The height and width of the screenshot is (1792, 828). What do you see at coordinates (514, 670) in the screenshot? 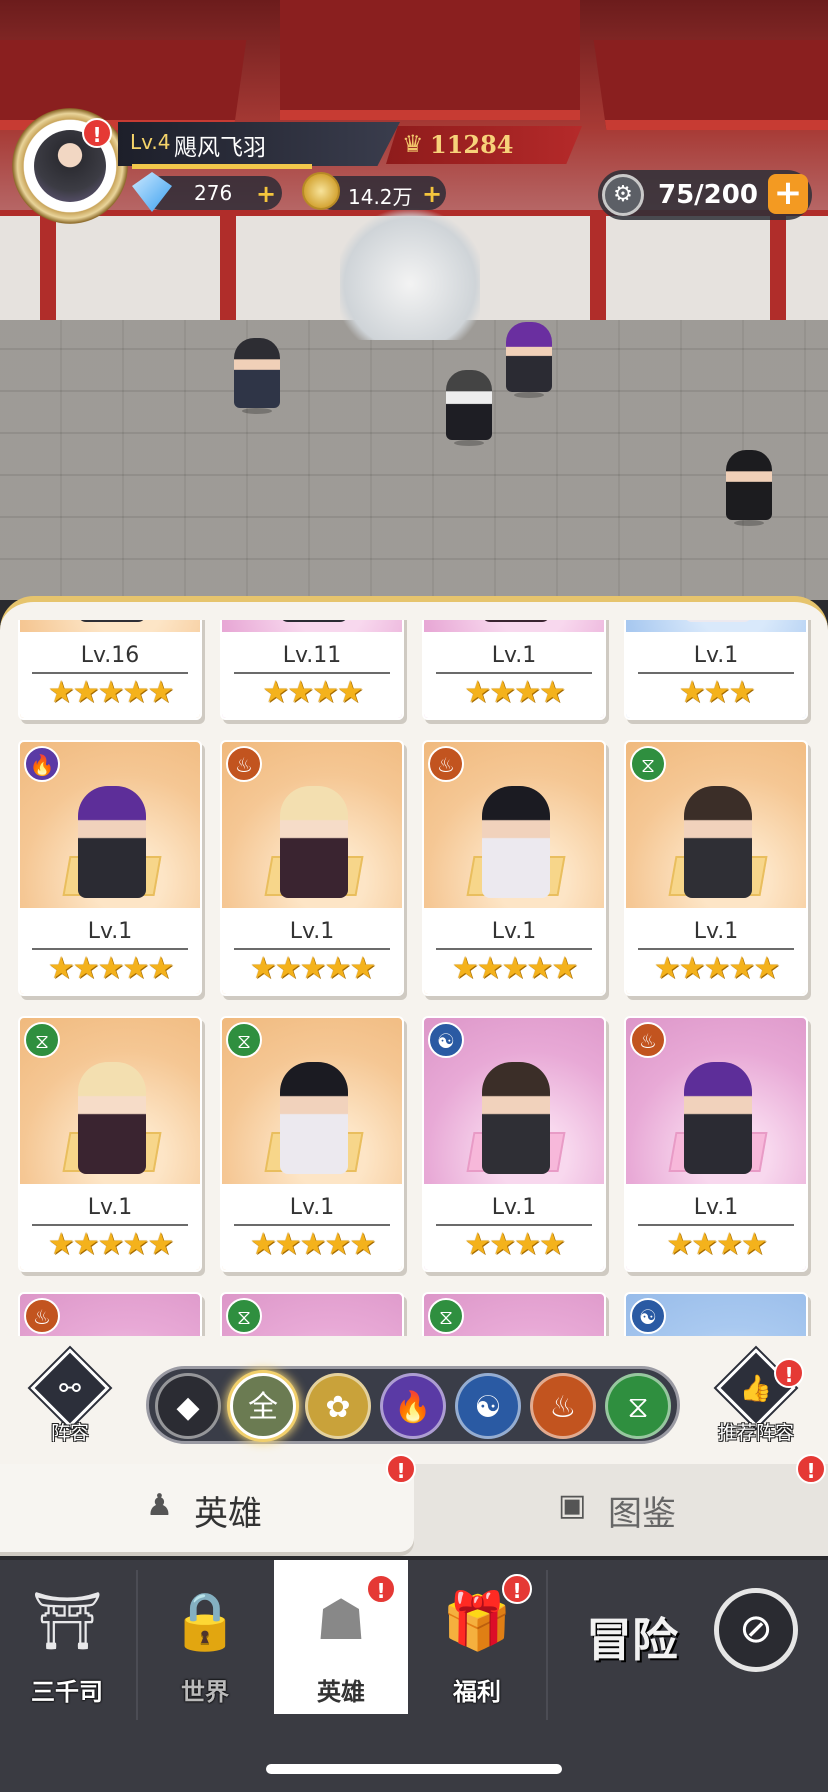
I see `hero-card: Lv.1 ★★★★` at bounding box center [514, 670].